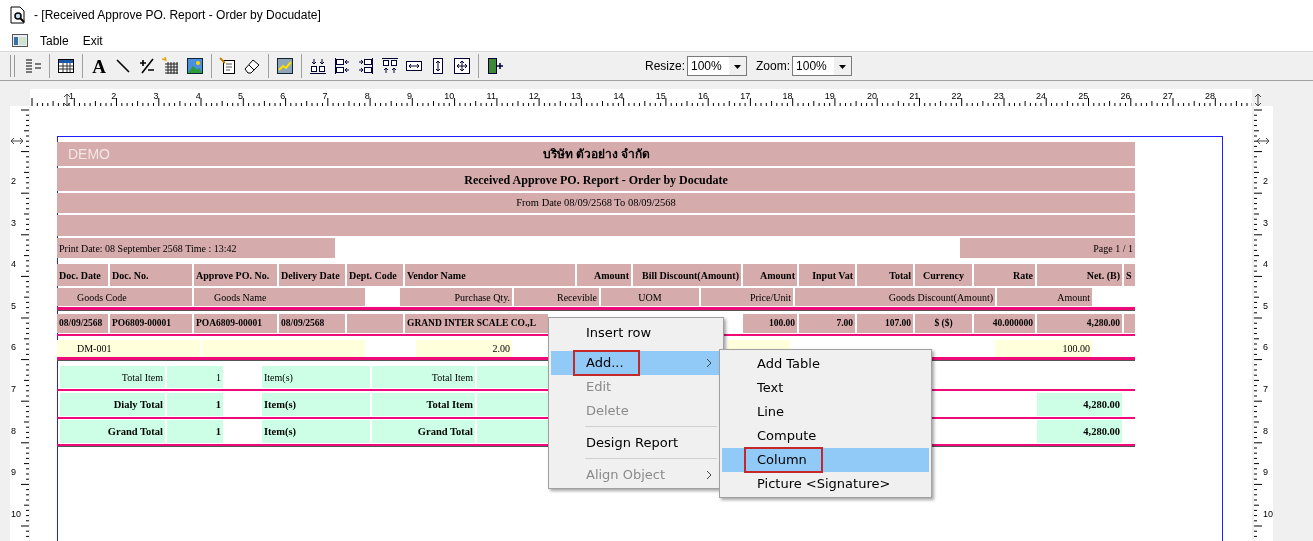  Describe the element at coordinates (235, 275) in the screenshot. I see `report-cell: Approve PO. No.` at that location.